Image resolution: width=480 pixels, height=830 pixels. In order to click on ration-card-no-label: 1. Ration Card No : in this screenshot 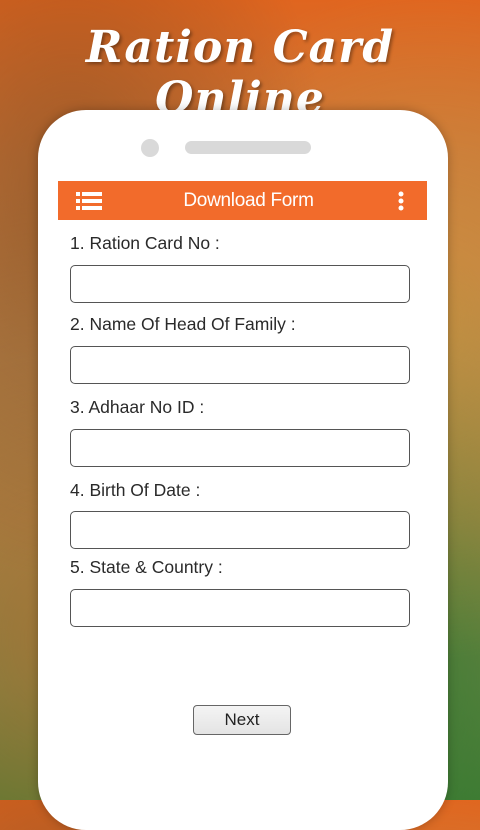, I will do `click(145, 243)`.